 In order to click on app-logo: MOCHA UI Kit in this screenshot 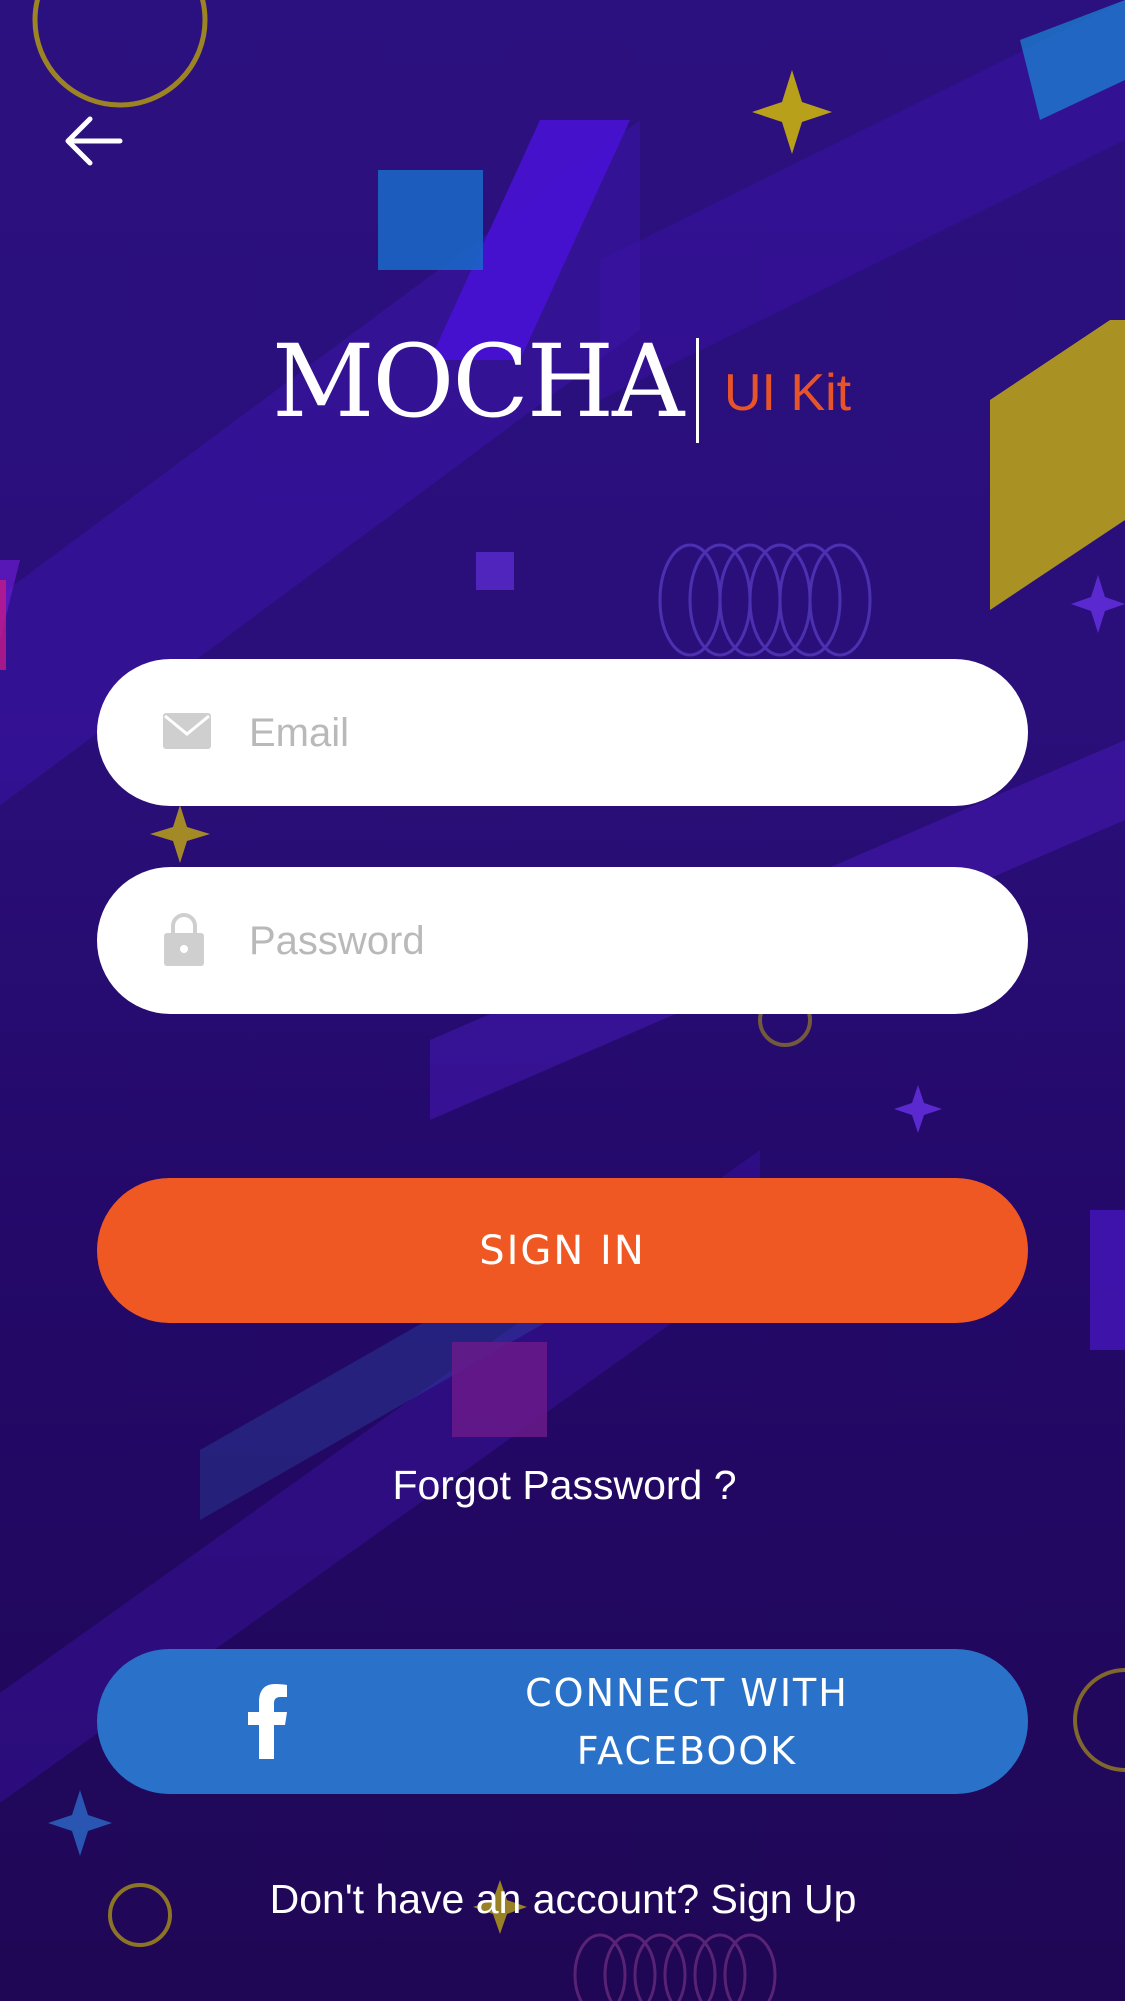, I will do `click(572, 389)`.